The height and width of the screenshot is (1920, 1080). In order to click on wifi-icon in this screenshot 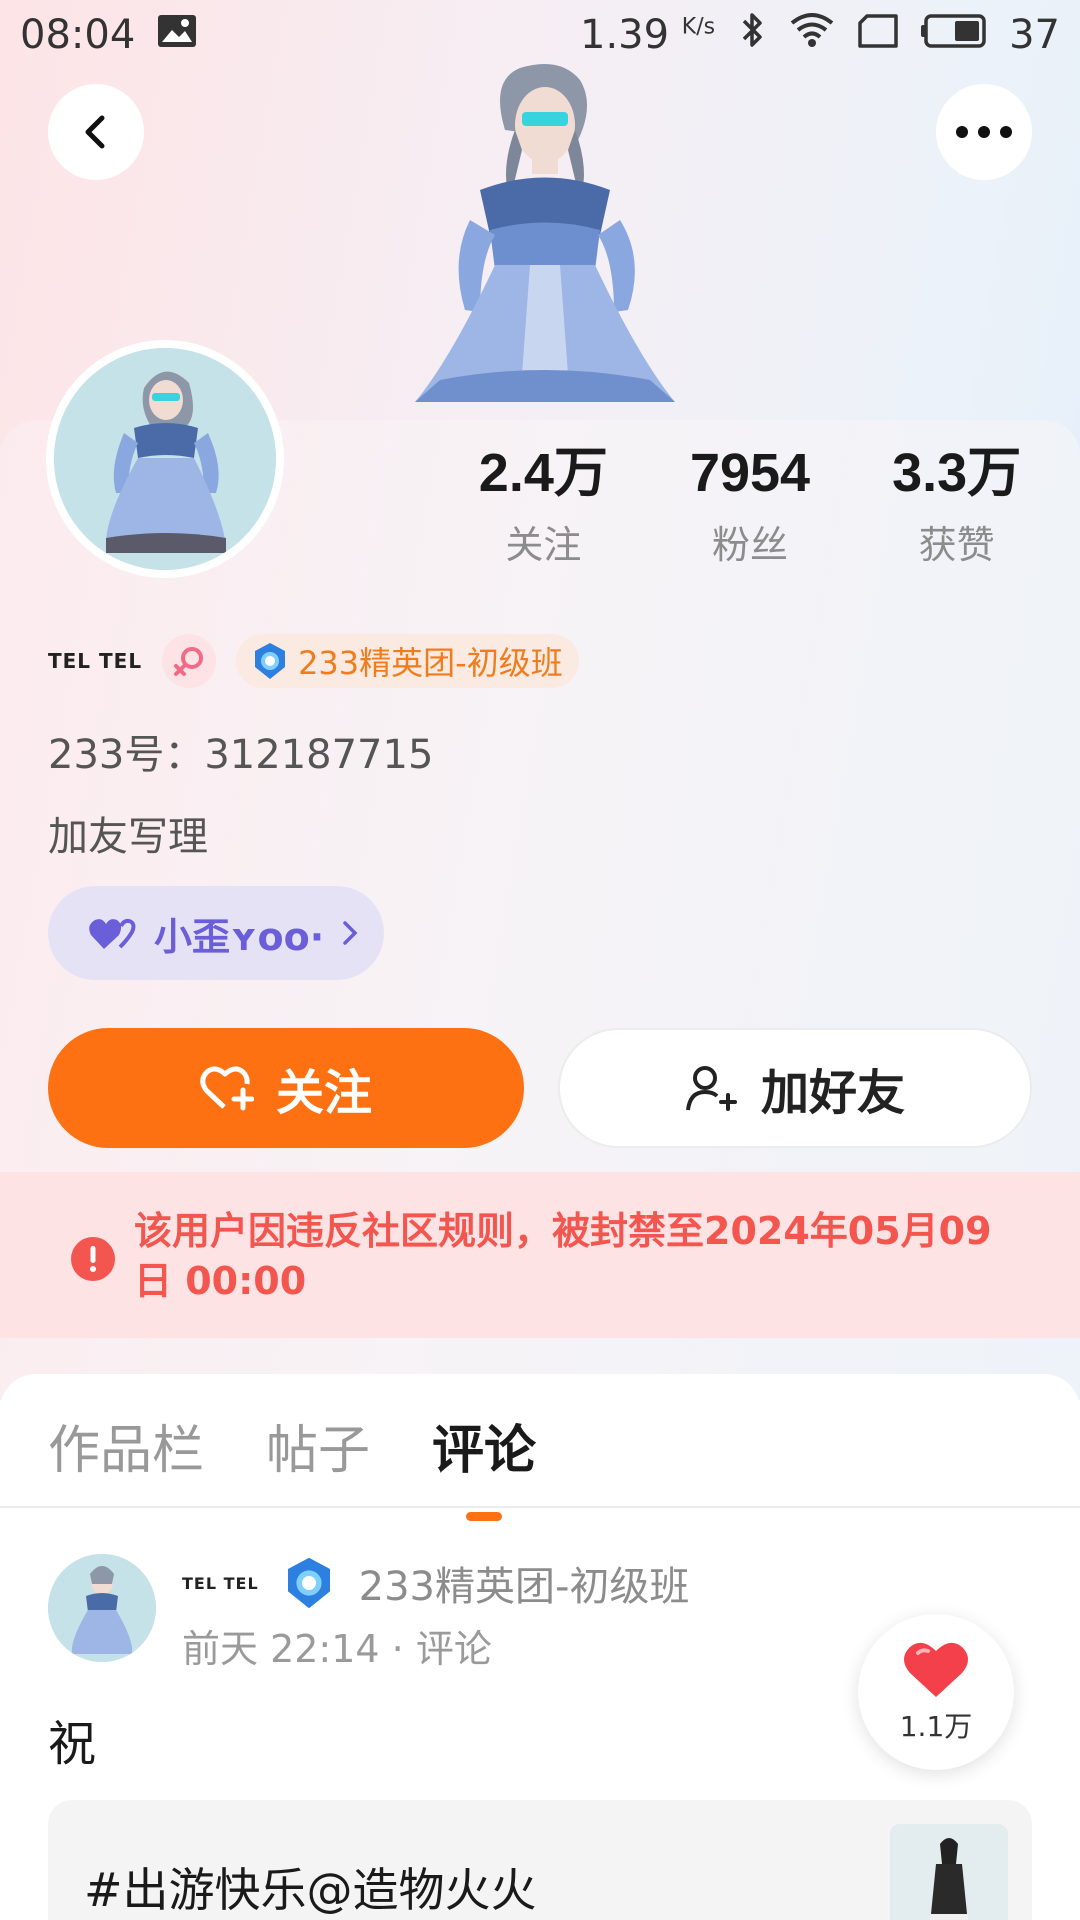, I will do `click(812, 35)`.